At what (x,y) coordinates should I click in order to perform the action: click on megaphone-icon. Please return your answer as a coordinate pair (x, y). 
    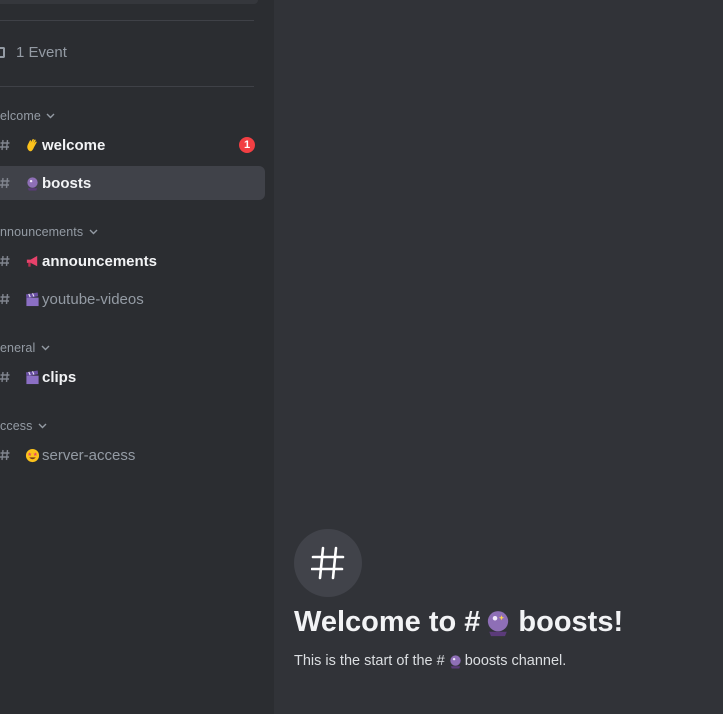
    Looking at the image, I should click on (32, 261).